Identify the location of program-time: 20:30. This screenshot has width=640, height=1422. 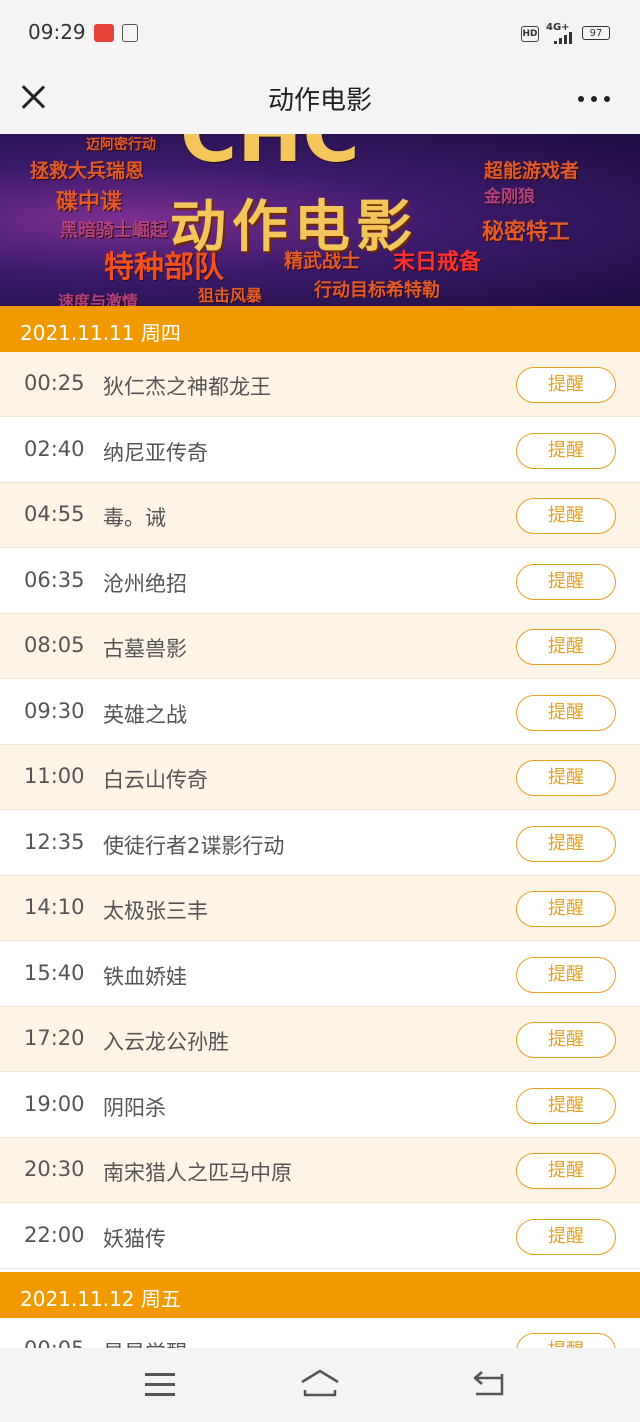
(54, 1169).